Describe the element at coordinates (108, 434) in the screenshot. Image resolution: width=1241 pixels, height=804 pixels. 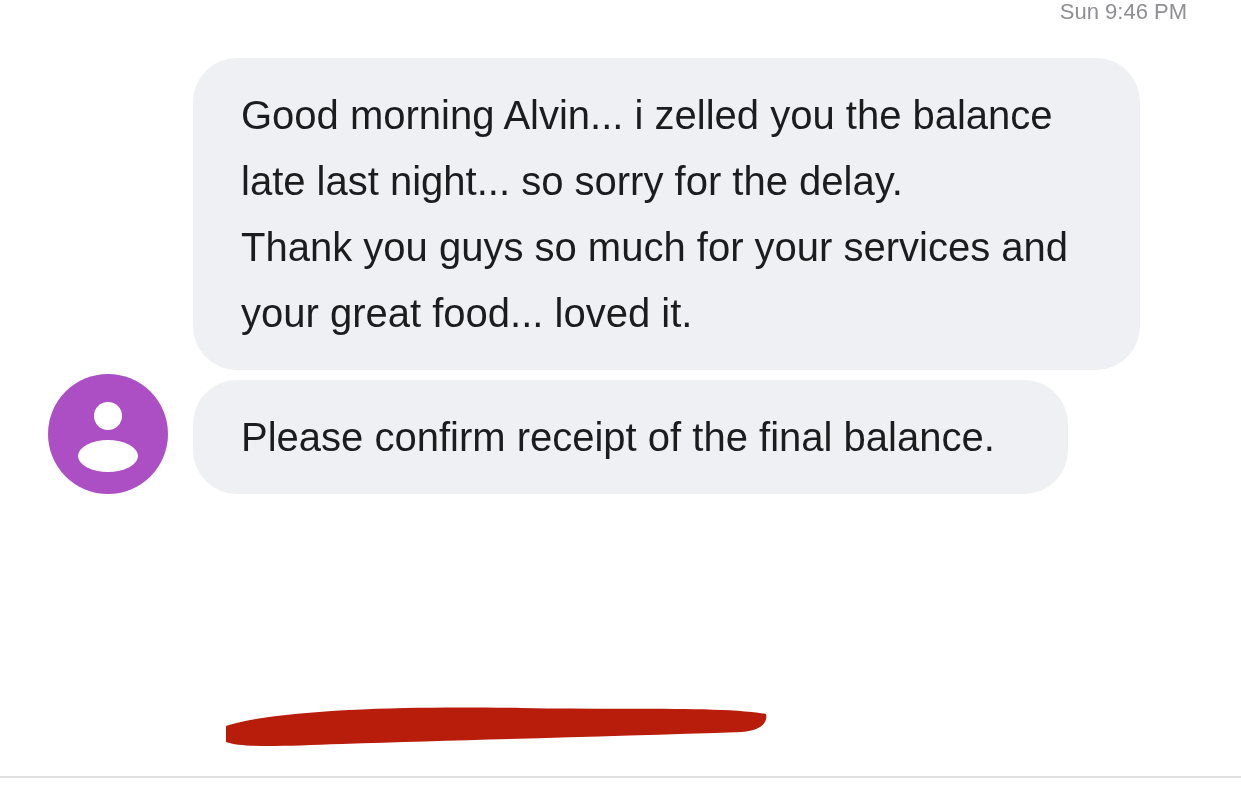
I see `avatar-icon` at that location.